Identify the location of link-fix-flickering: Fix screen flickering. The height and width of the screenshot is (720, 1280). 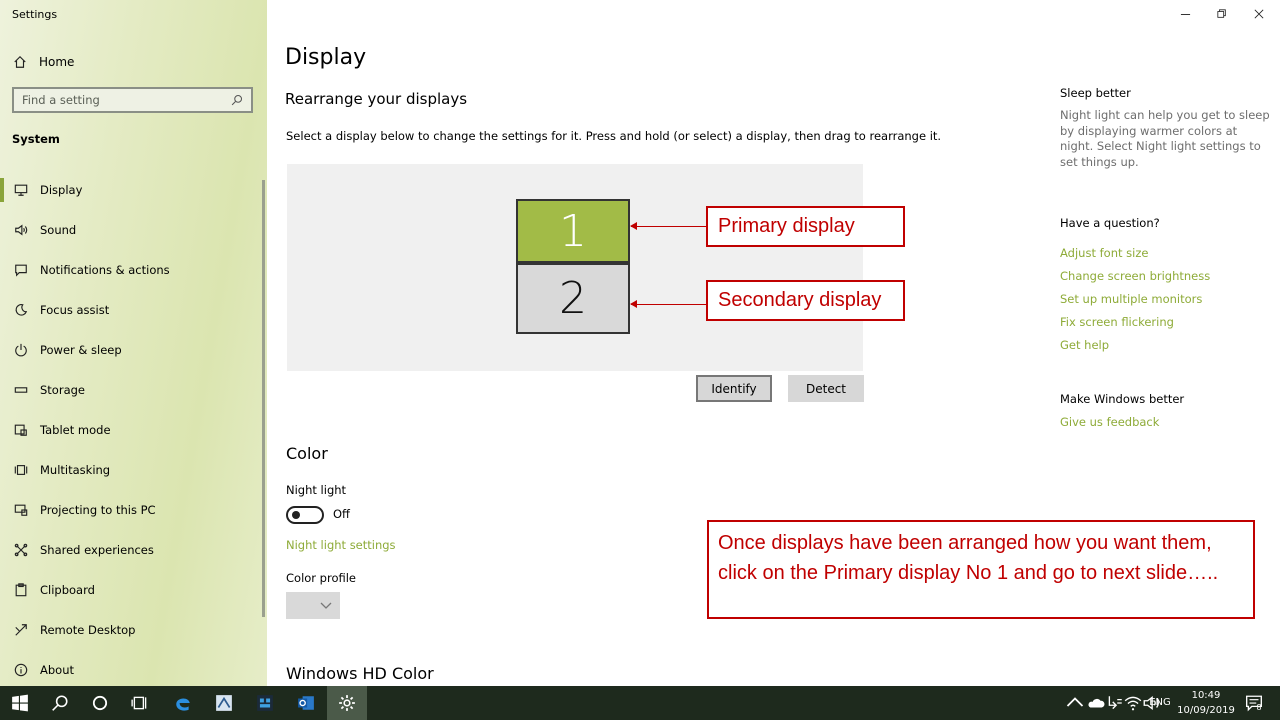
(1165, 326).